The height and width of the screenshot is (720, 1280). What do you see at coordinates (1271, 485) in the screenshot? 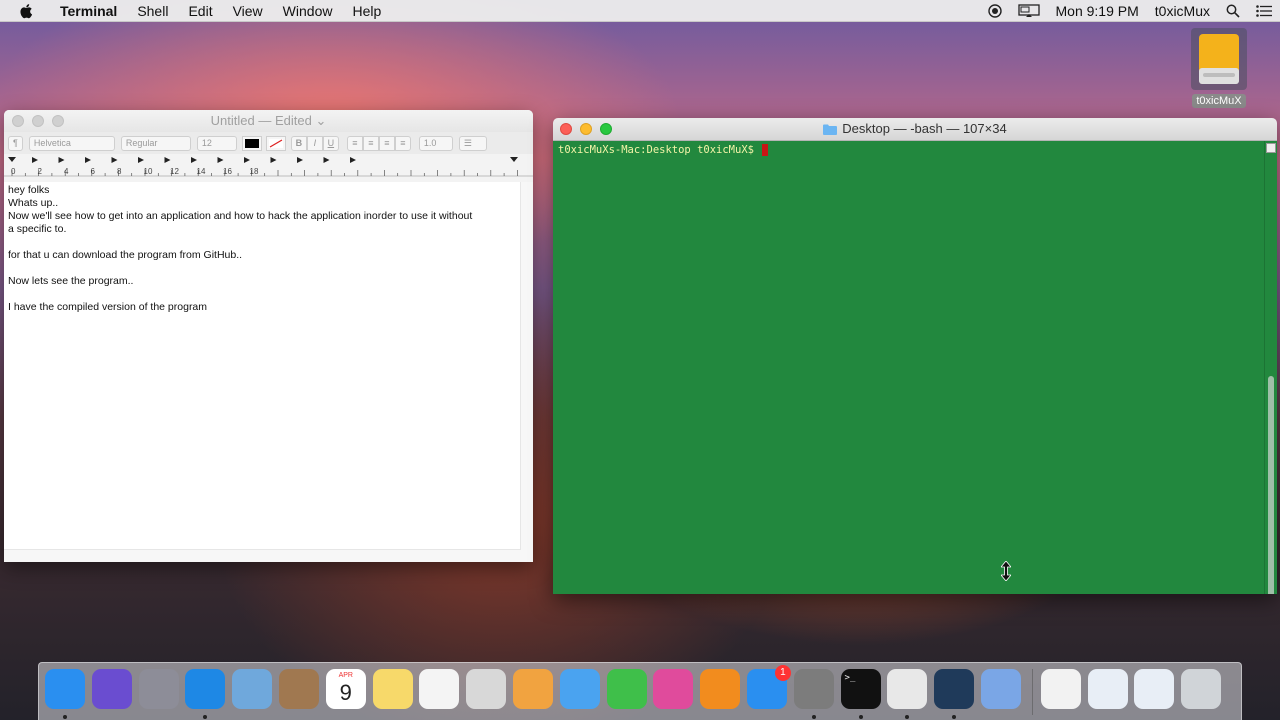
I see `scrollbar-thumb` at bounding box center [1271, 485].